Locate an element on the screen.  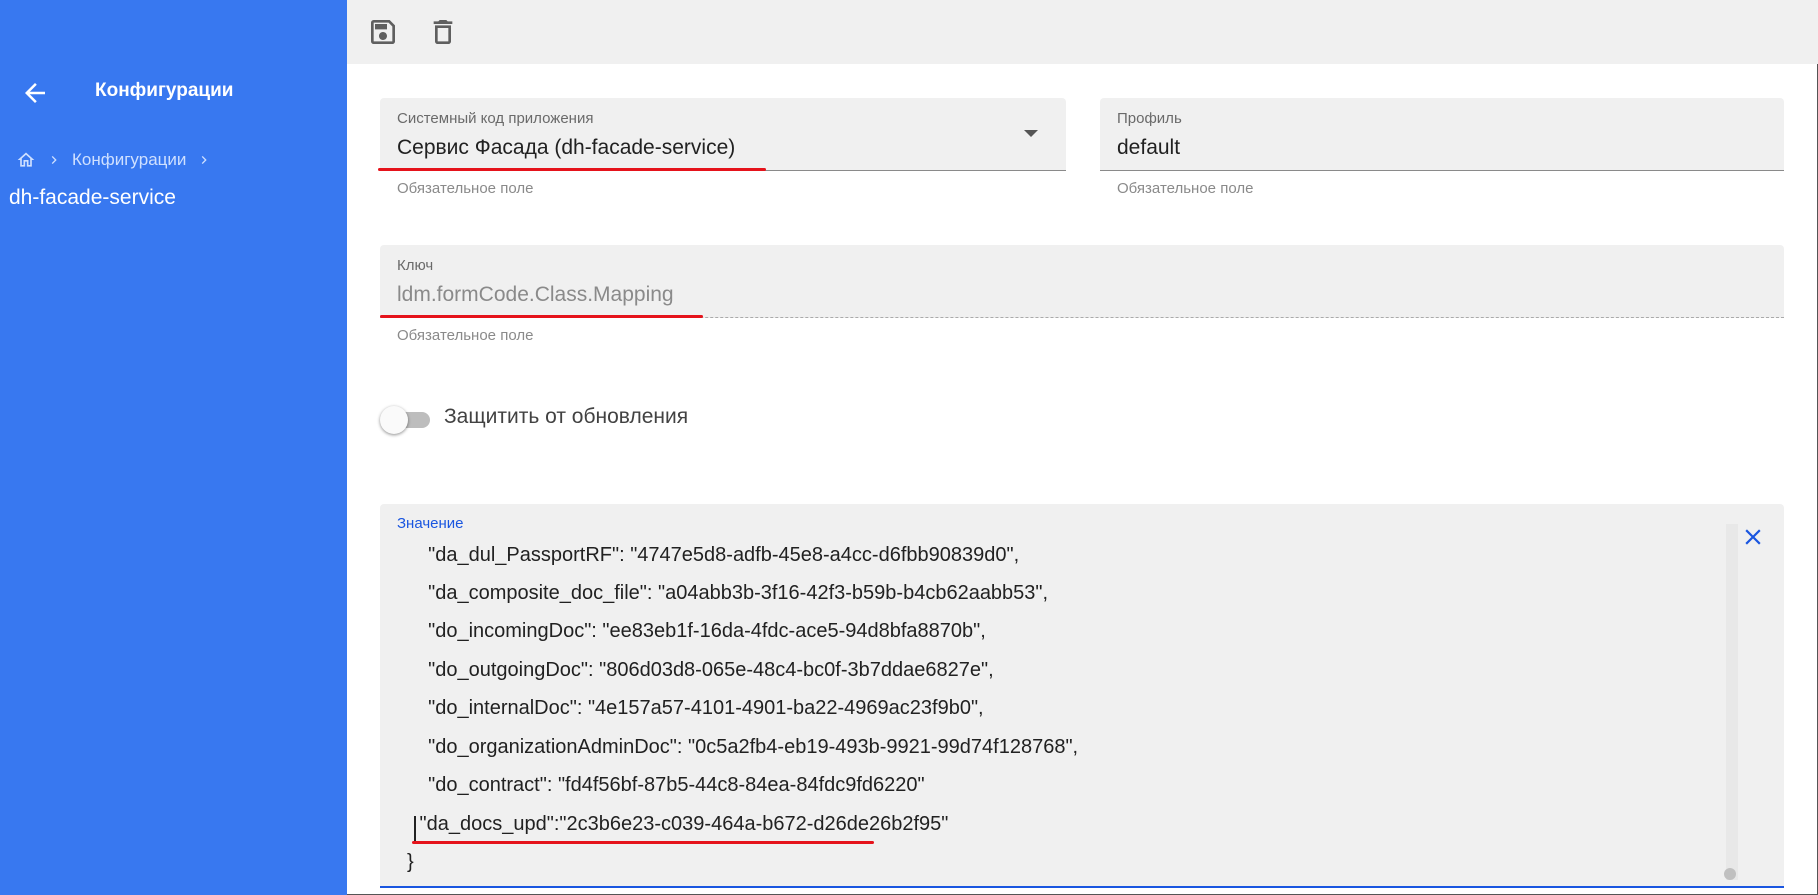
key-hint: Обязательное поле is located at coordinates (465, 335).